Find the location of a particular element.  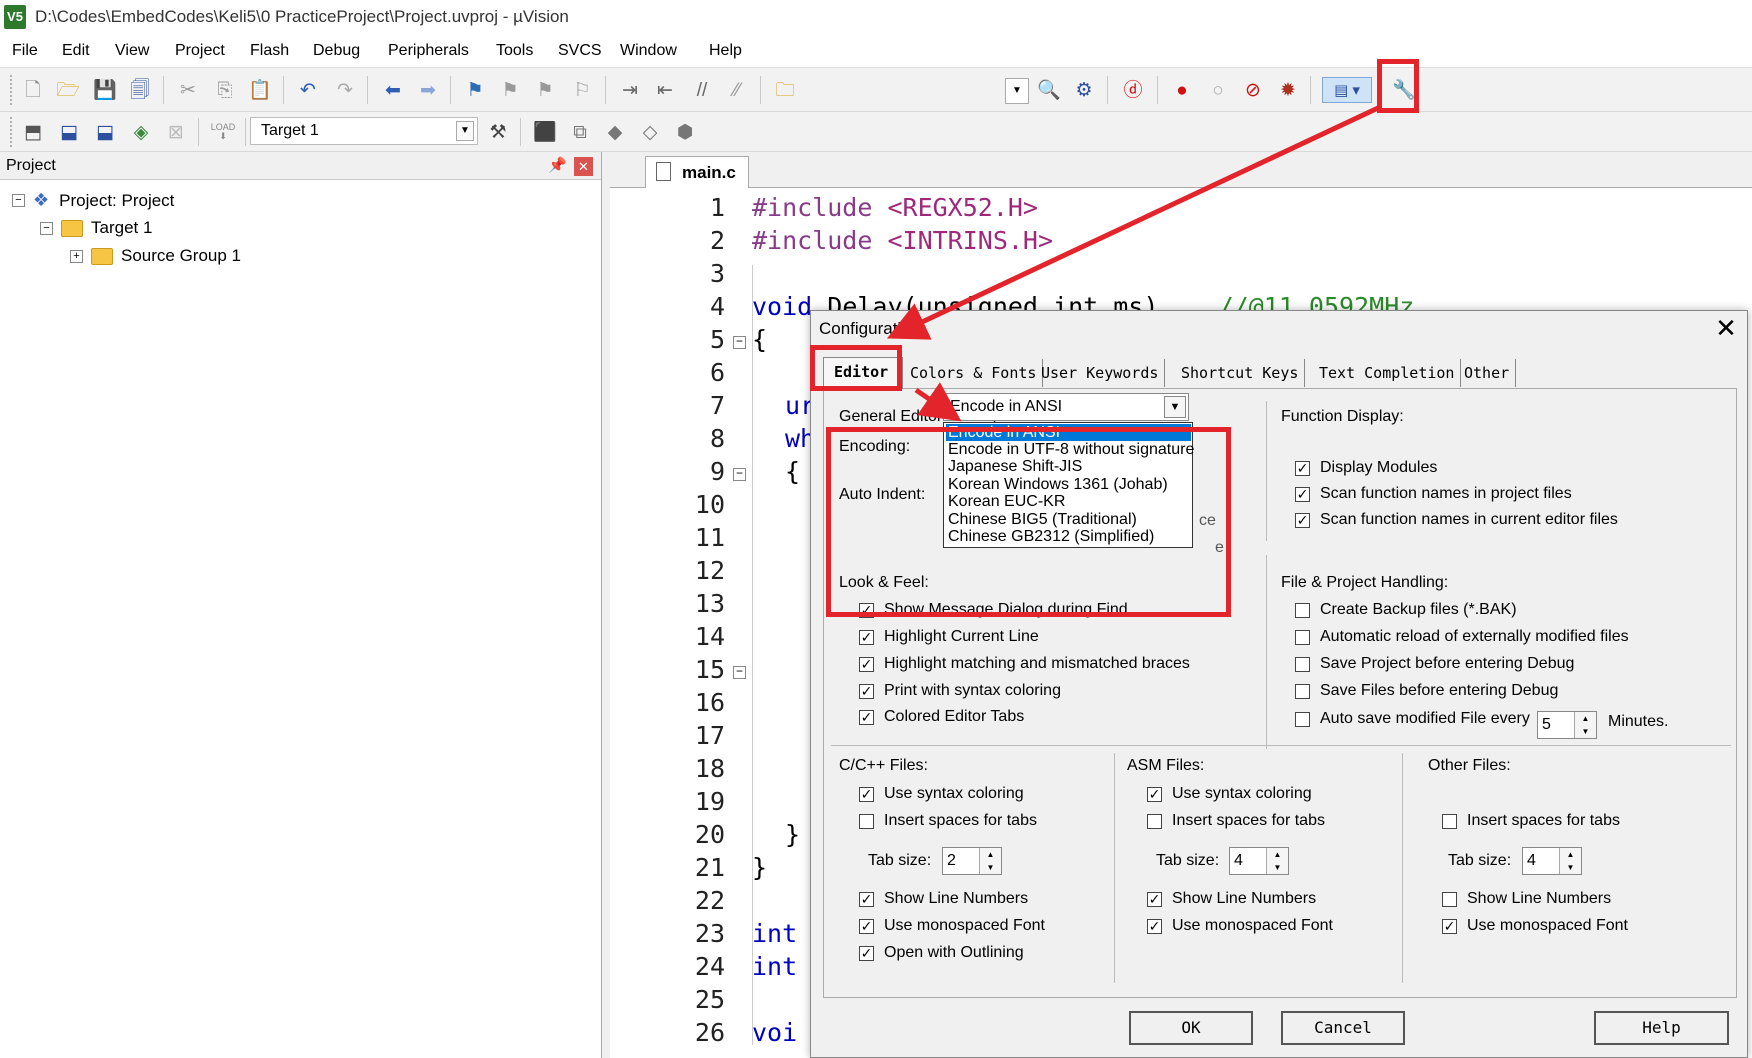

find-icon: 🔍 is located at coordinates (1049, 90).